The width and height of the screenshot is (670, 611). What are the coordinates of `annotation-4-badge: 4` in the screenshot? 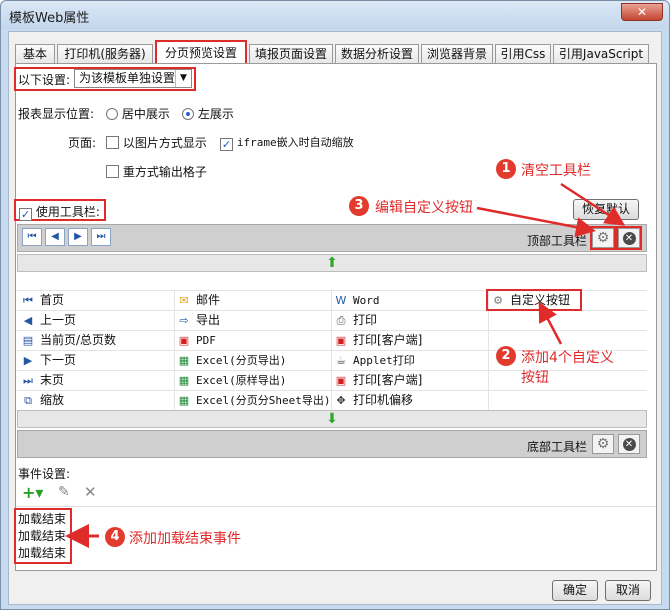 It's located at (115, 537).